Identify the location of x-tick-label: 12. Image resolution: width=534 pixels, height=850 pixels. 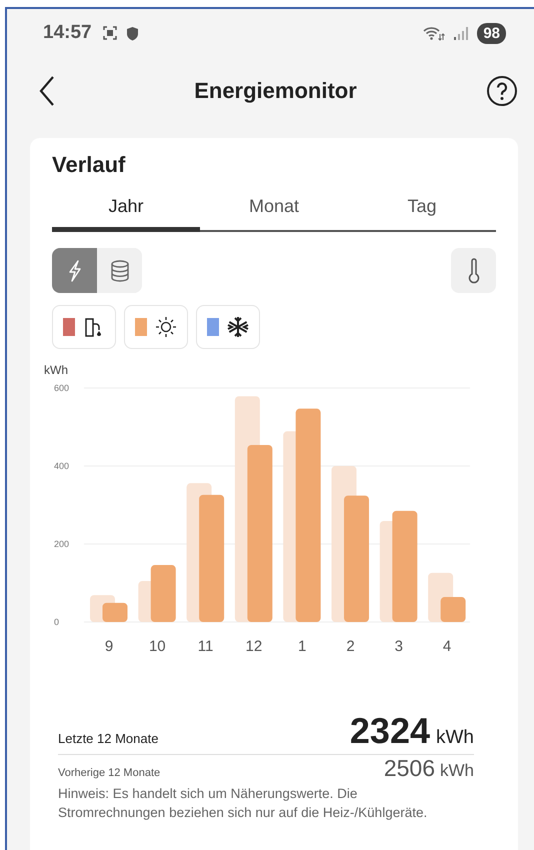
(254, 646).